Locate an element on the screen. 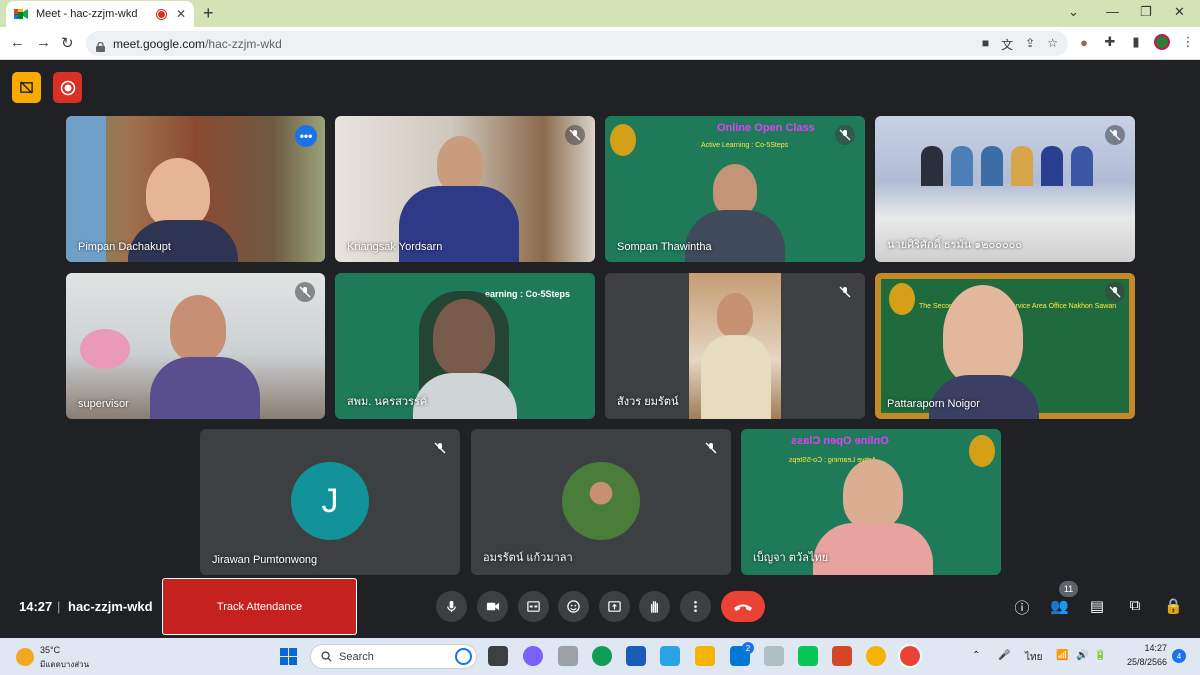  track-attendance-button: Track Attendance is located at coordinates (259, 606).